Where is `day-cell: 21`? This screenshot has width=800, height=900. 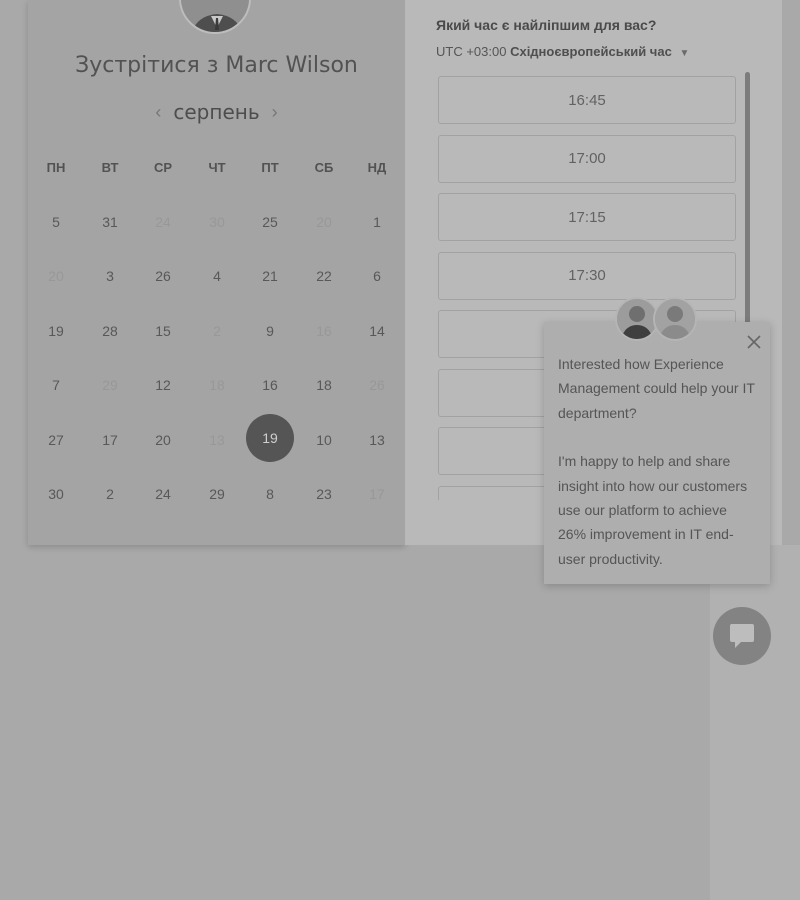 day-cell: 21 is located at coordinates (270, 276).